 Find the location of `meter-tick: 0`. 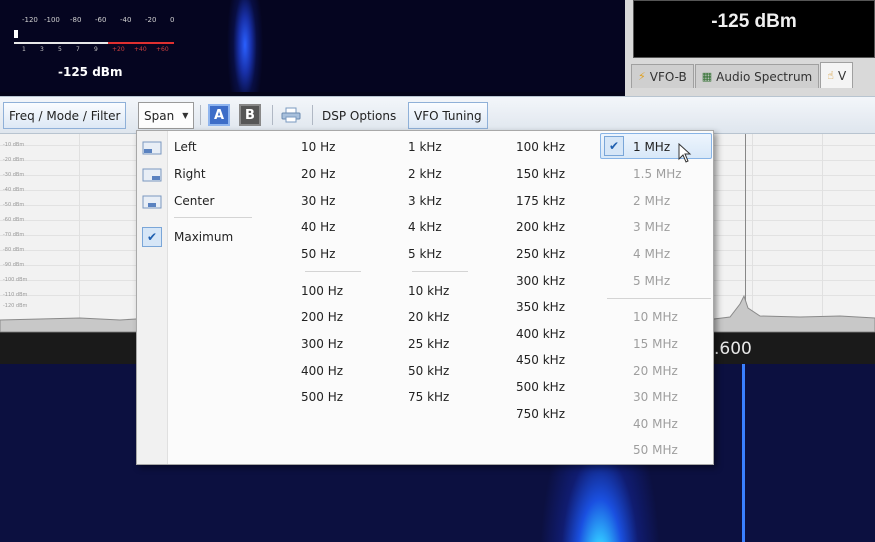

meter-tick: 0 is located at coordinates (172, 20).